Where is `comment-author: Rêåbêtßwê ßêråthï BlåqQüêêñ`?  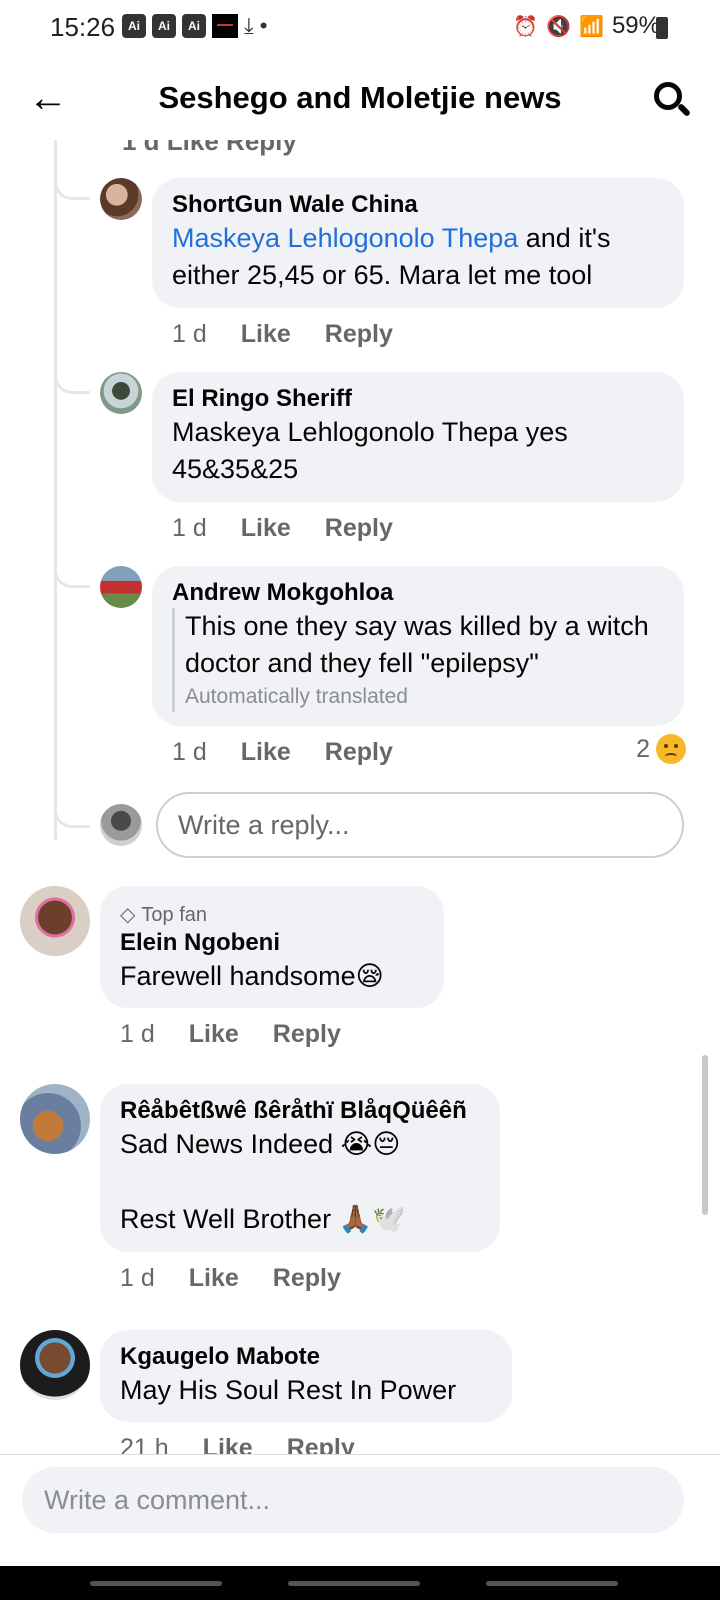 comment-author: Rêåbêtßwê ßêråthï BlåqQüêêñ is located at coordinates (300, 1111).